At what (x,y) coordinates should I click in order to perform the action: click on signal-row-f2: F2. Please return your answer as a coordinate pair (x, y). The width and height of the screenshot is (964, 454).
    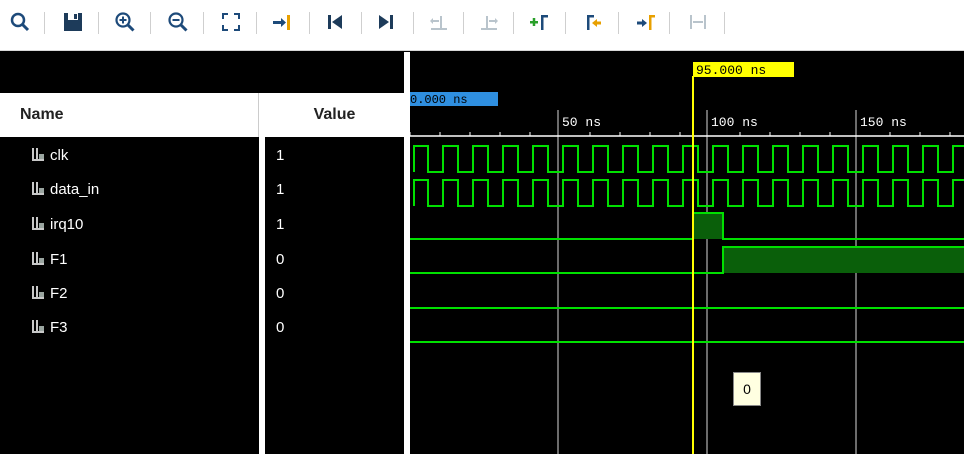
    Looking at the image, I should click on (49, 293).